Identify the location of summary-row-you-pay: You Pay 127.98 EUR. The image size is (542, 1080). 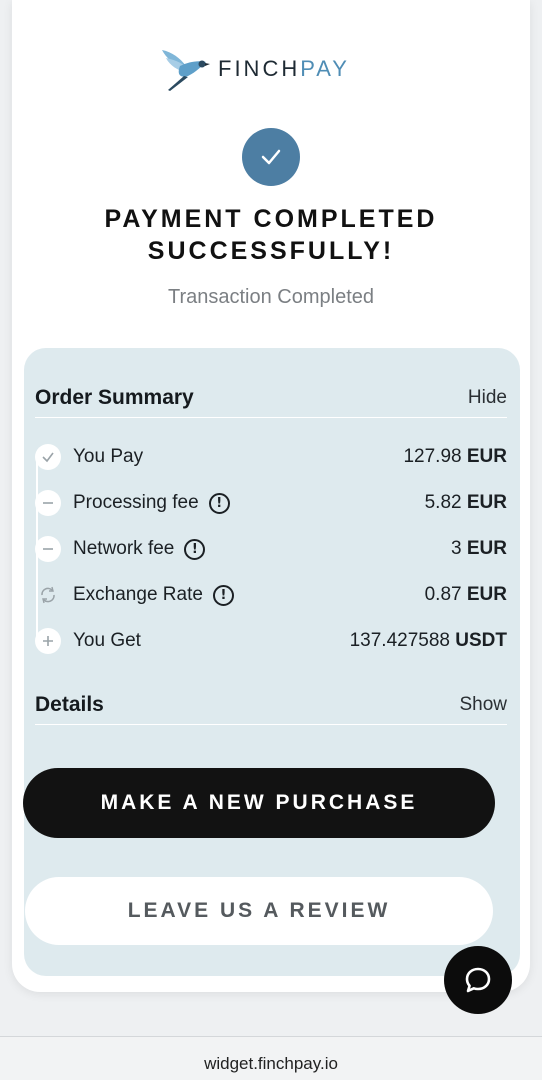
(271, 457).